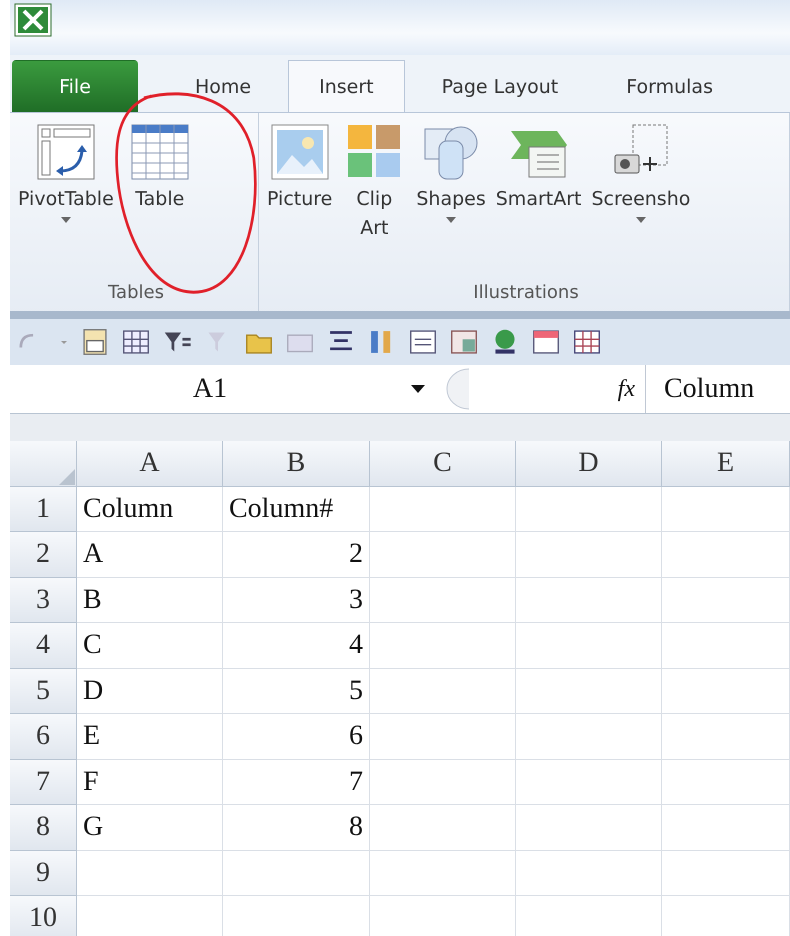 The image size is (790, 936). I want to click on table-cell: C, so click(150, 645).